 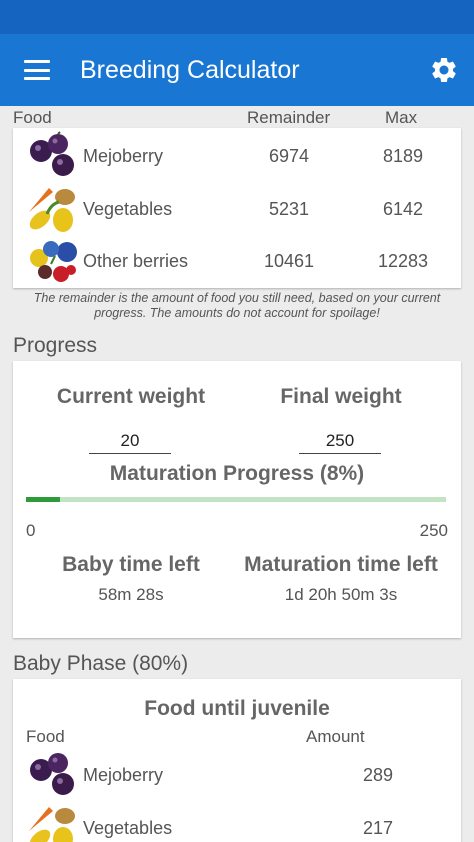 What do you see at coordinates (237, 822) in the screenshot?
I see `table-row: Vegetables 217` at bounding box center [237, 822].